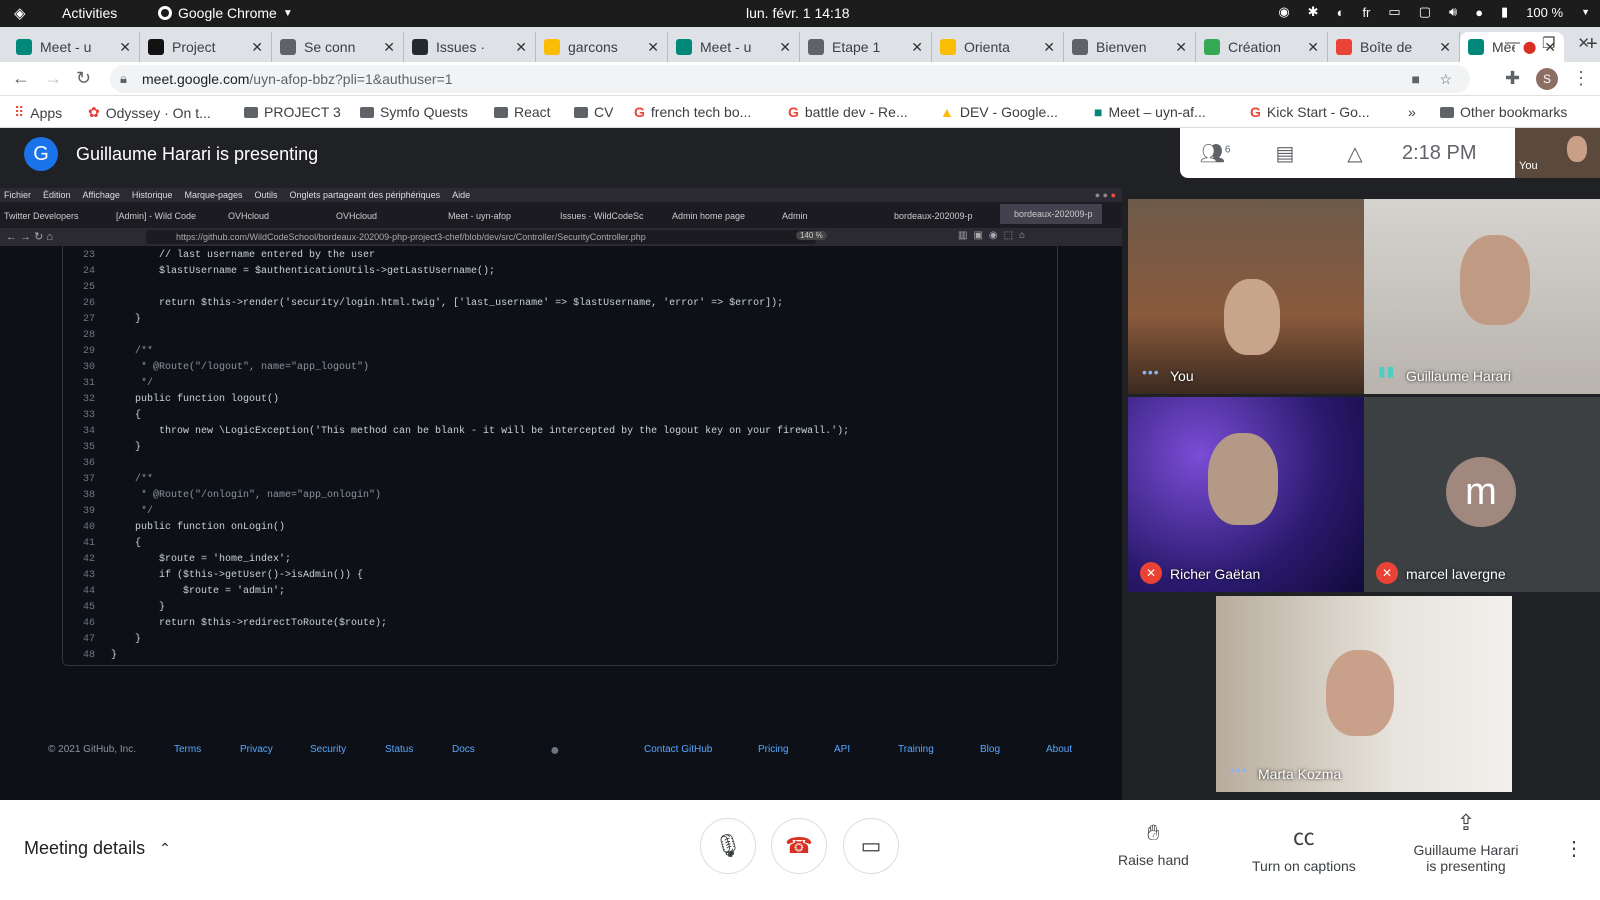 The image size is (1600, 900). I want to click on raise-hand-button: ✋︎ Raise hand, so click(1153, 844).